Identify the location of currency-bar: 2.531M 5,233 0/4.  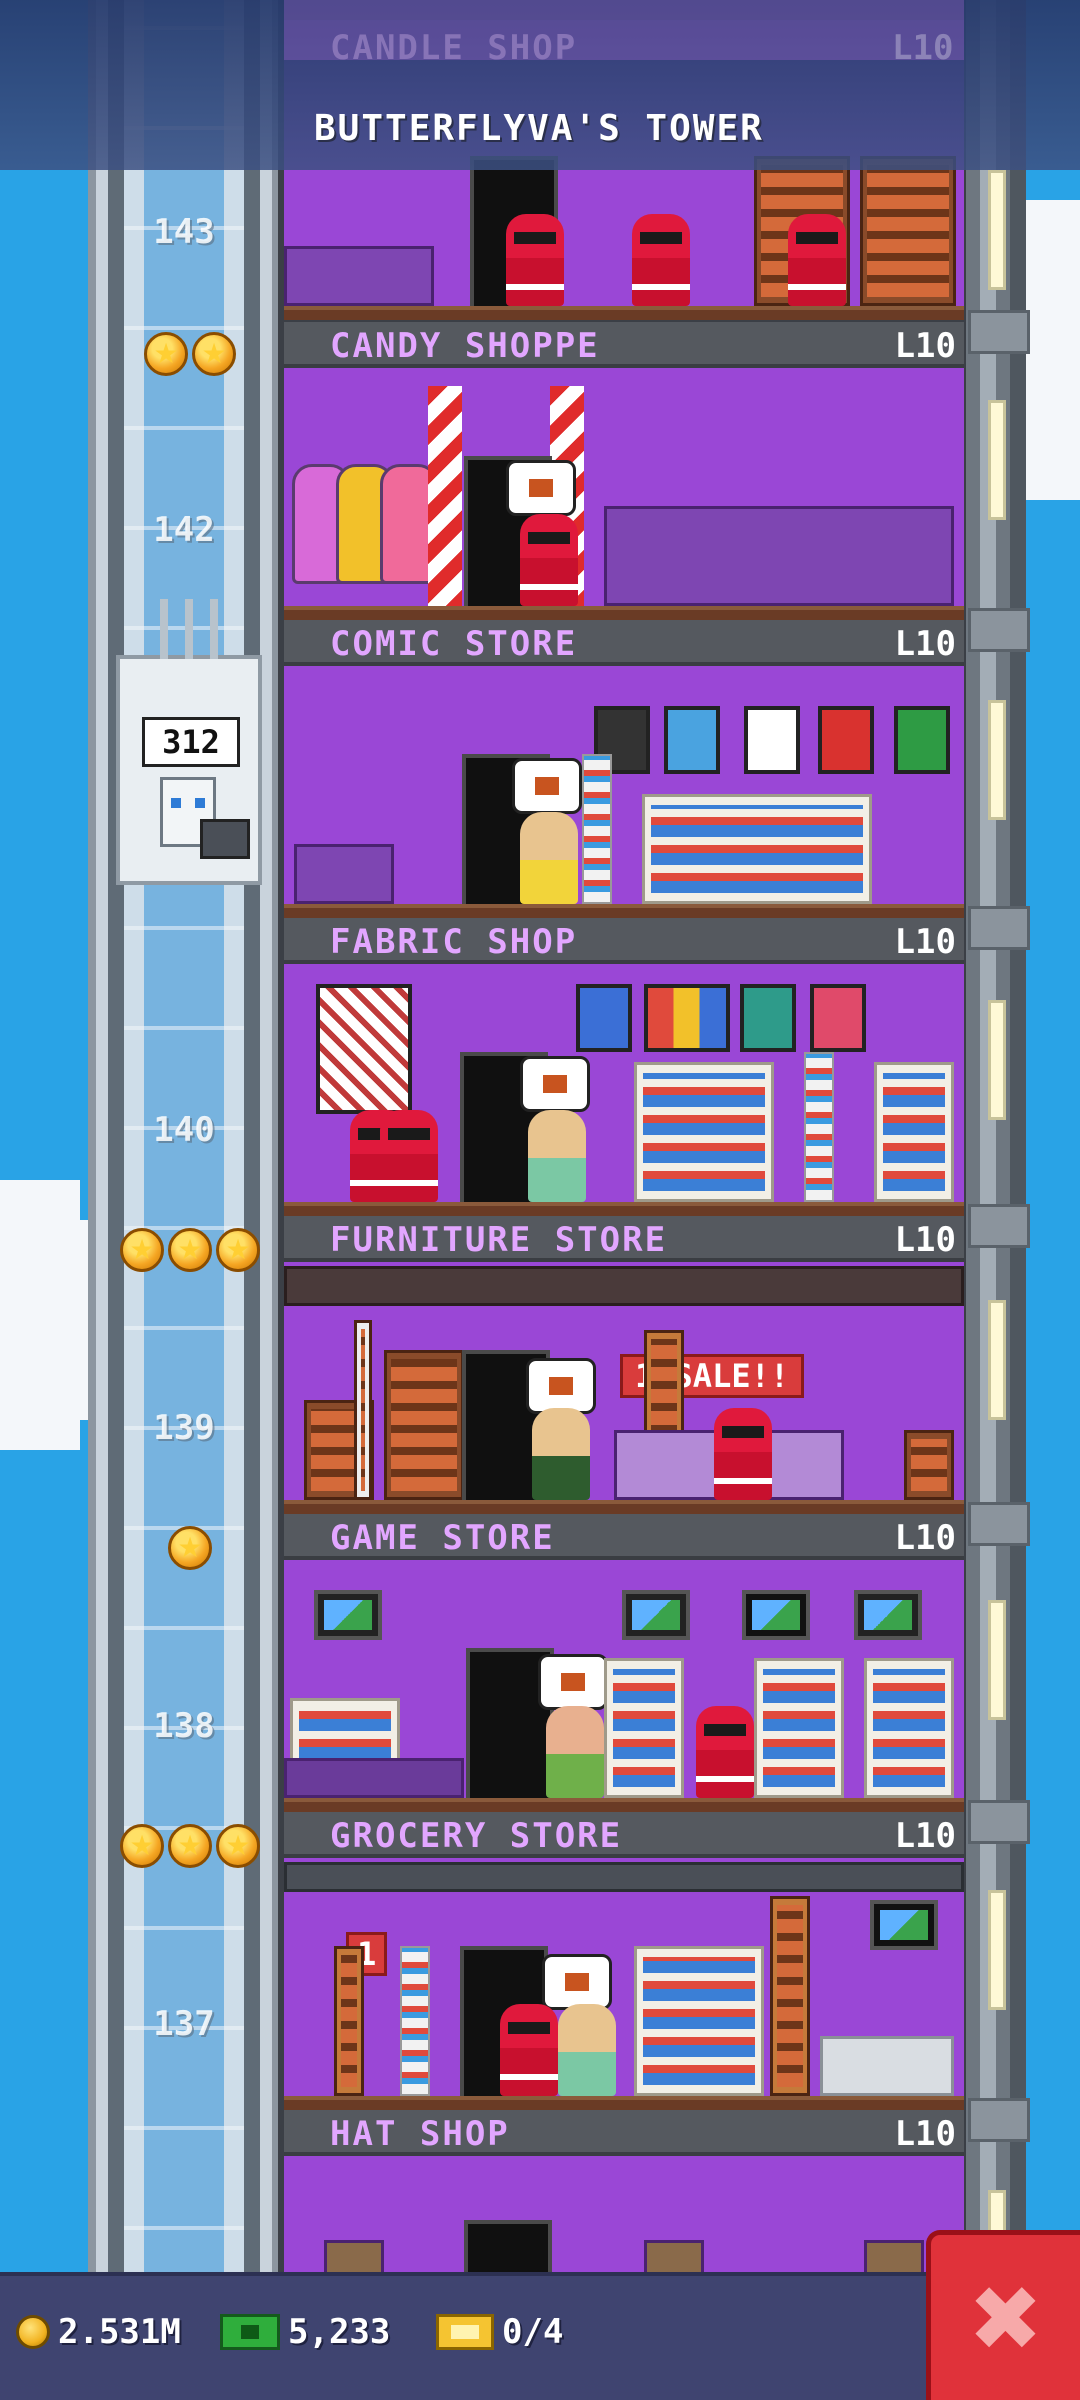
(465, 2336).